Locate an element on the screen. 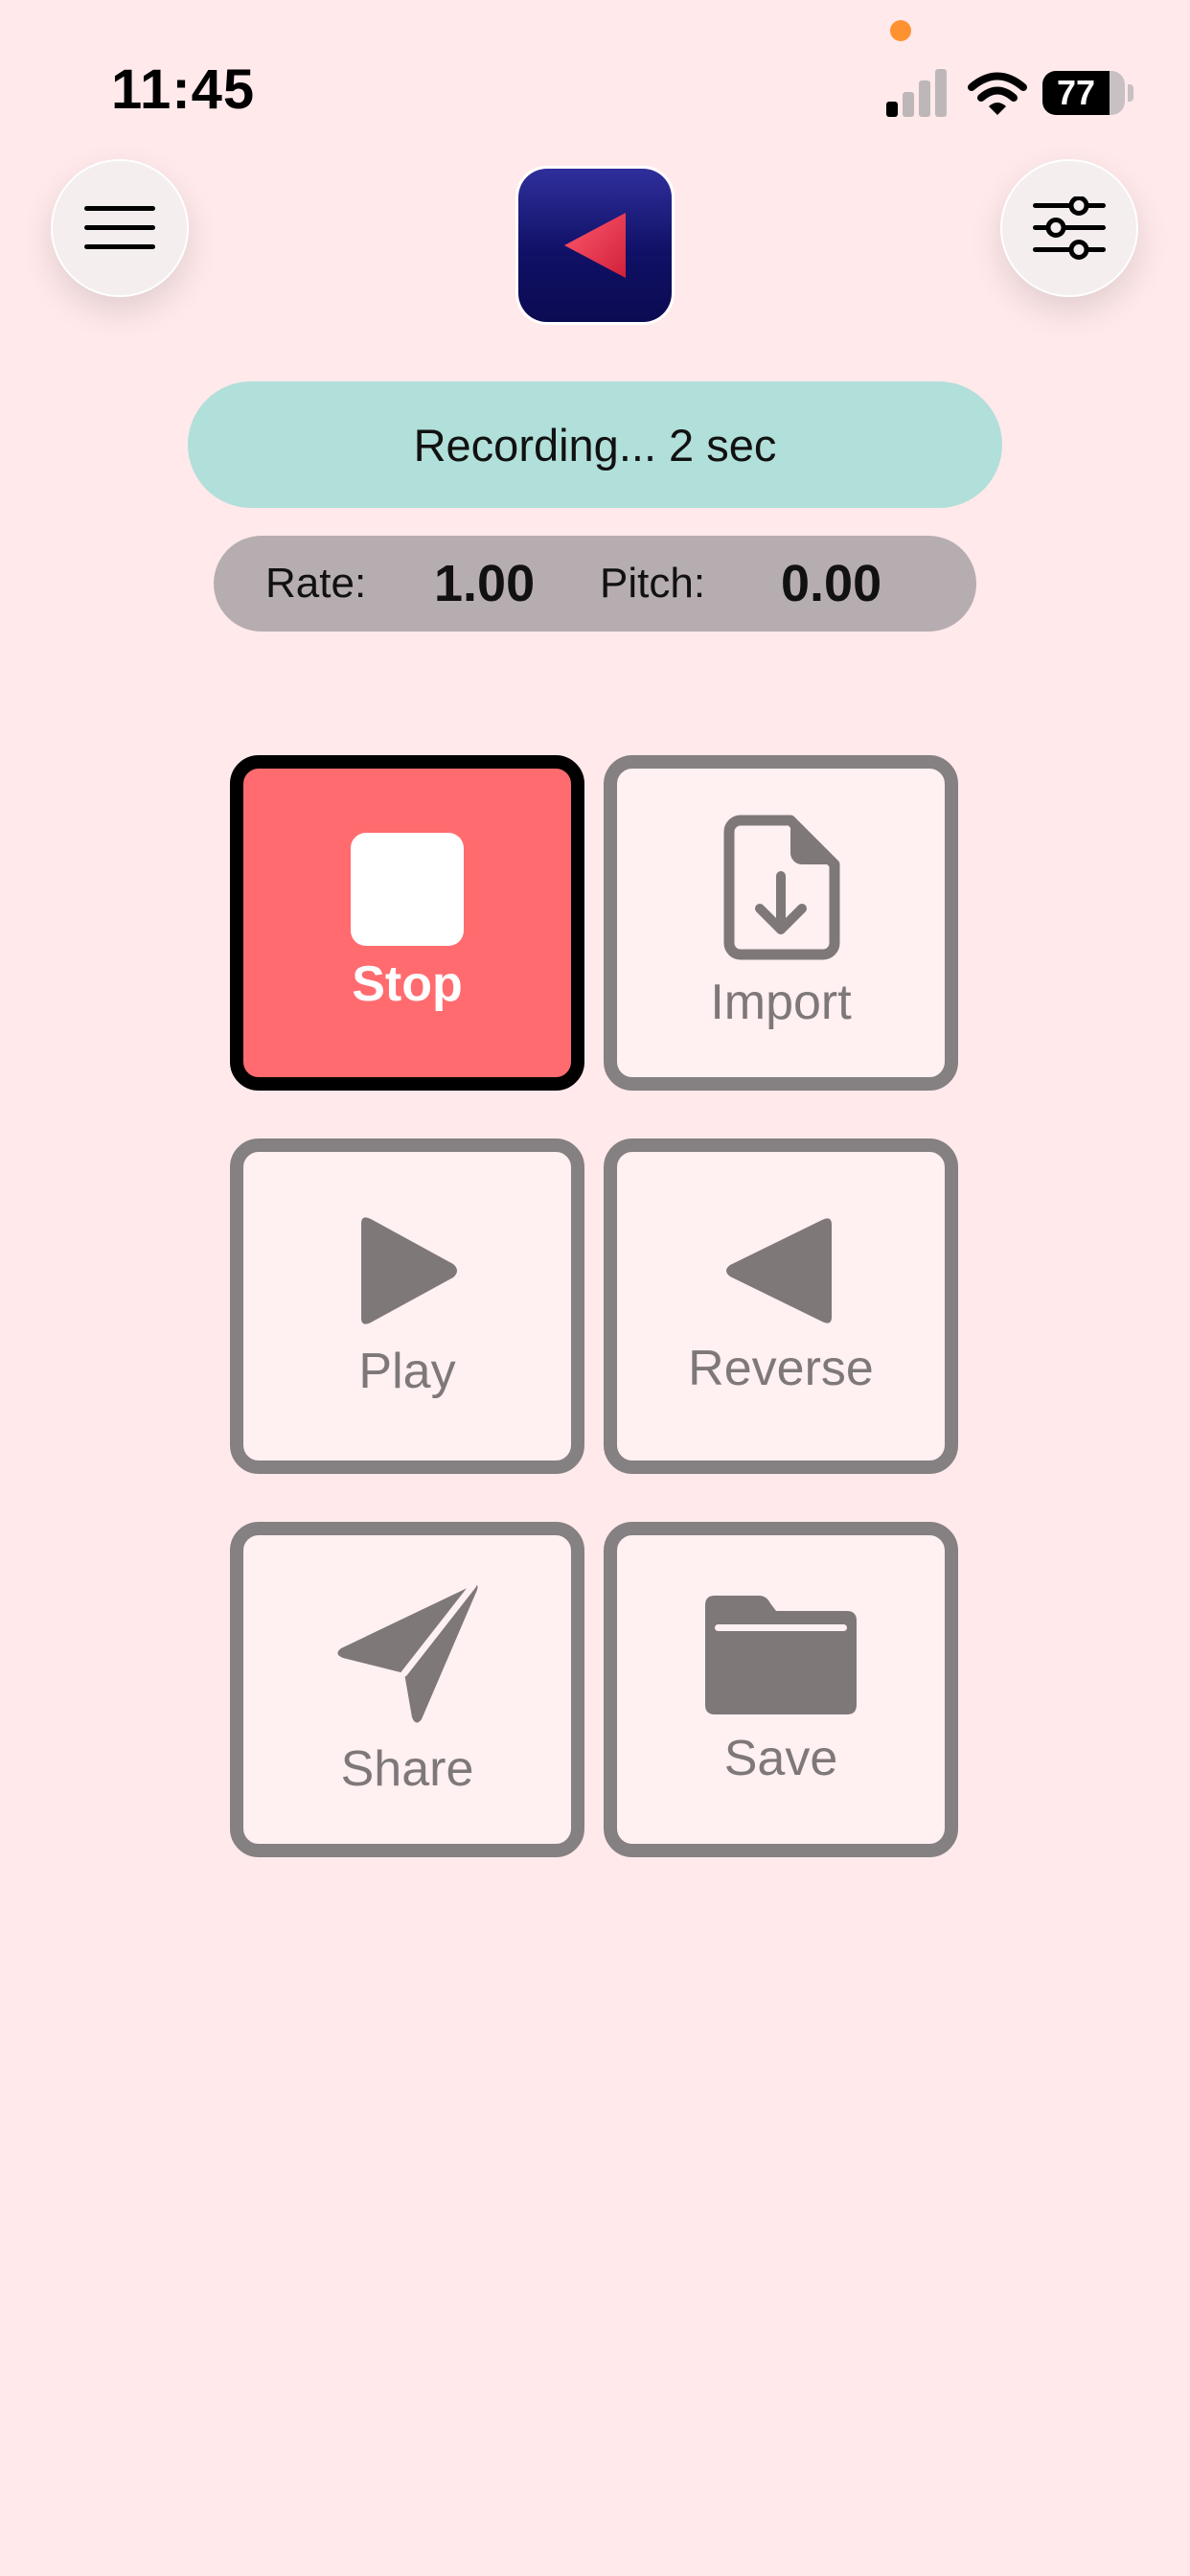 Image resolution: width=1190 pixels, height=2576 pixels. document-download-icon is located at coordinates (781, 887).